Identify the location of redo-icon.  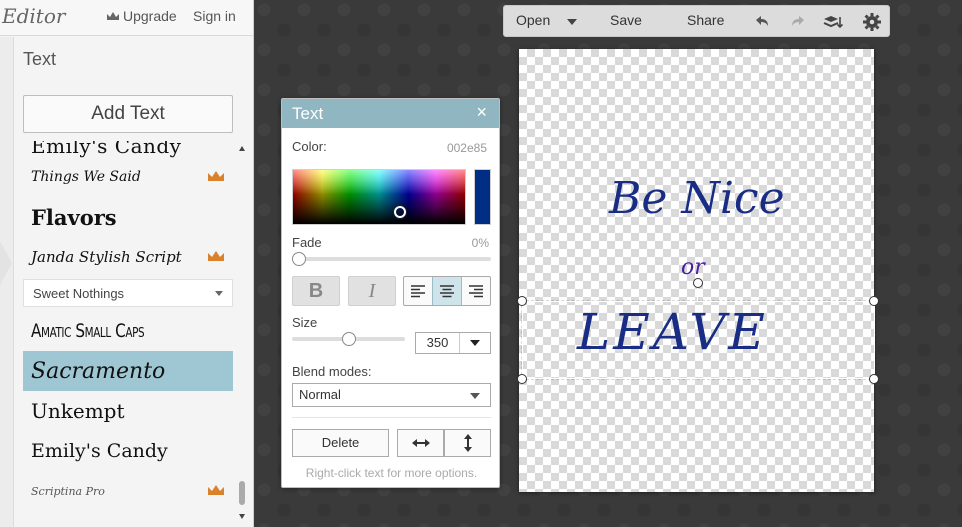
(798, 22).